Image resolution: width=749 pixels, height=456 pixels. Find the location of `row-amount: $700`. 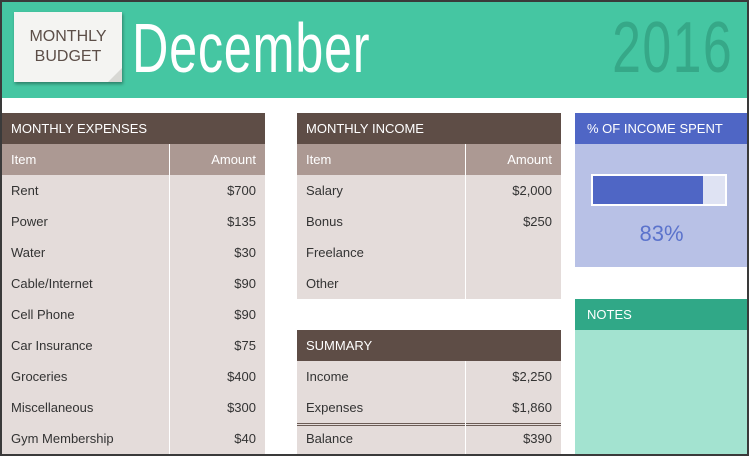

row-amount: $700 is located at coordinates (241, 190).